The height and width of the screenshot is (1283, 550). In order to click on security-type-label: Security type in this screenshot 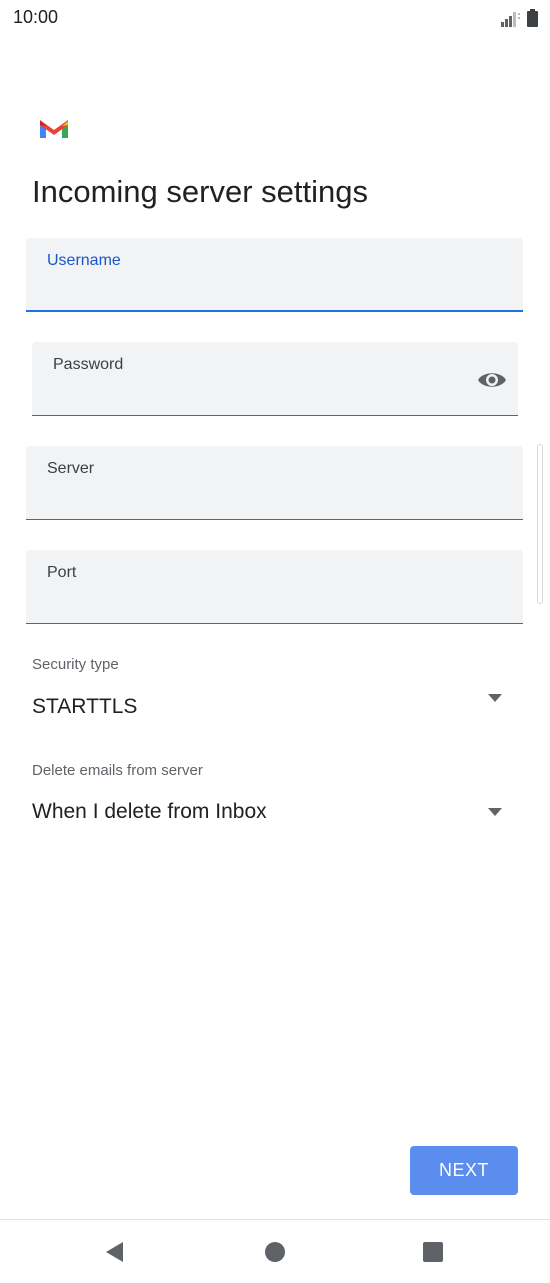, I will do `click(75, 664)`.